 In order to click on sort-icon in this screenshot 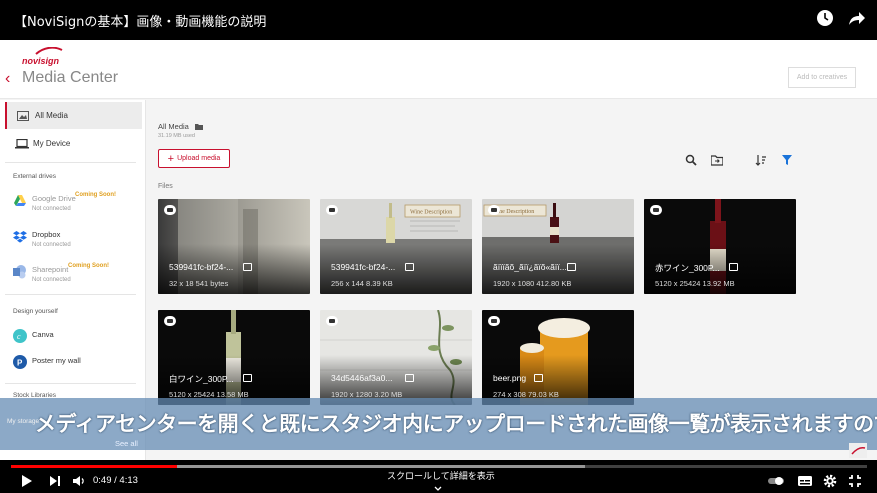, I will do `click(761, 159)`.